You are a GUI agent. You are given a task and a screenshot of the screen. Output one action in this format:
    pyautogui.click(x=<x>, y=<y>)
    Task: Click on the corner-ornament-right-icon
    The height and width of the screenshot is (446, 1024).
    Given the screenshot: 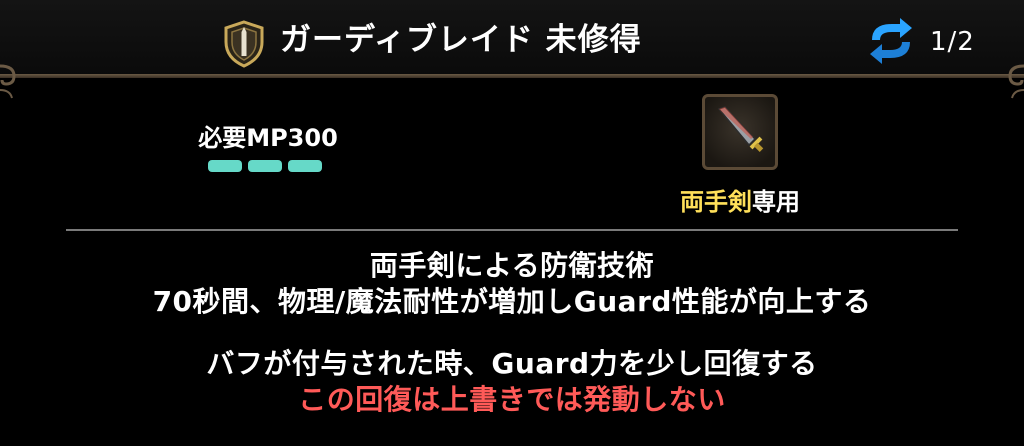 What is the action you would take?
    pyautogui.click(x=1016, y=81)
    